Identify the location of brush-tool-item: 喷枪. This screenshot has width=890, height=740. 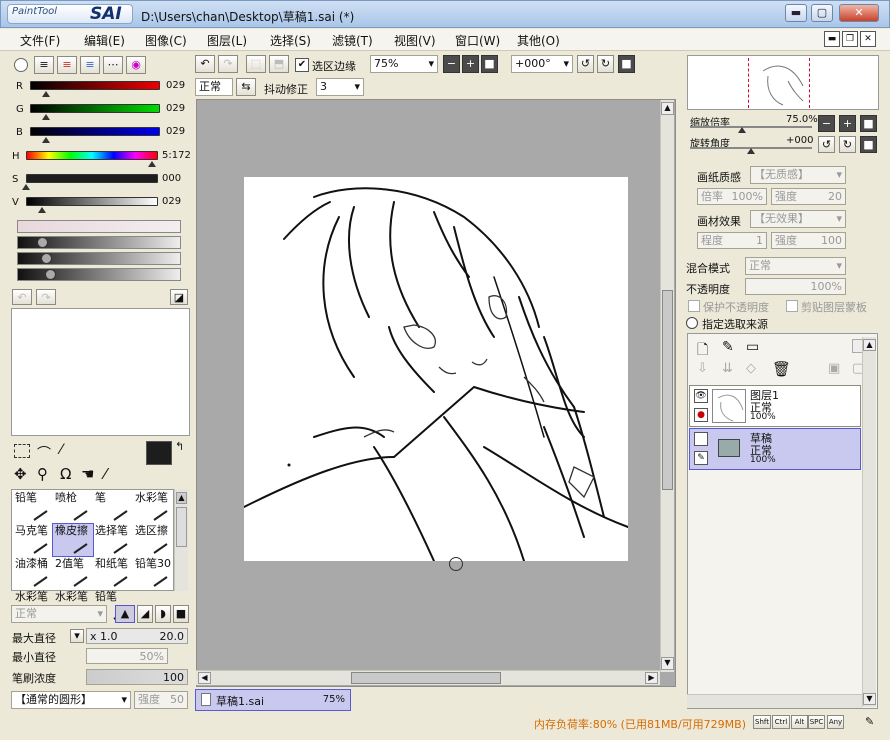
(73, 507).